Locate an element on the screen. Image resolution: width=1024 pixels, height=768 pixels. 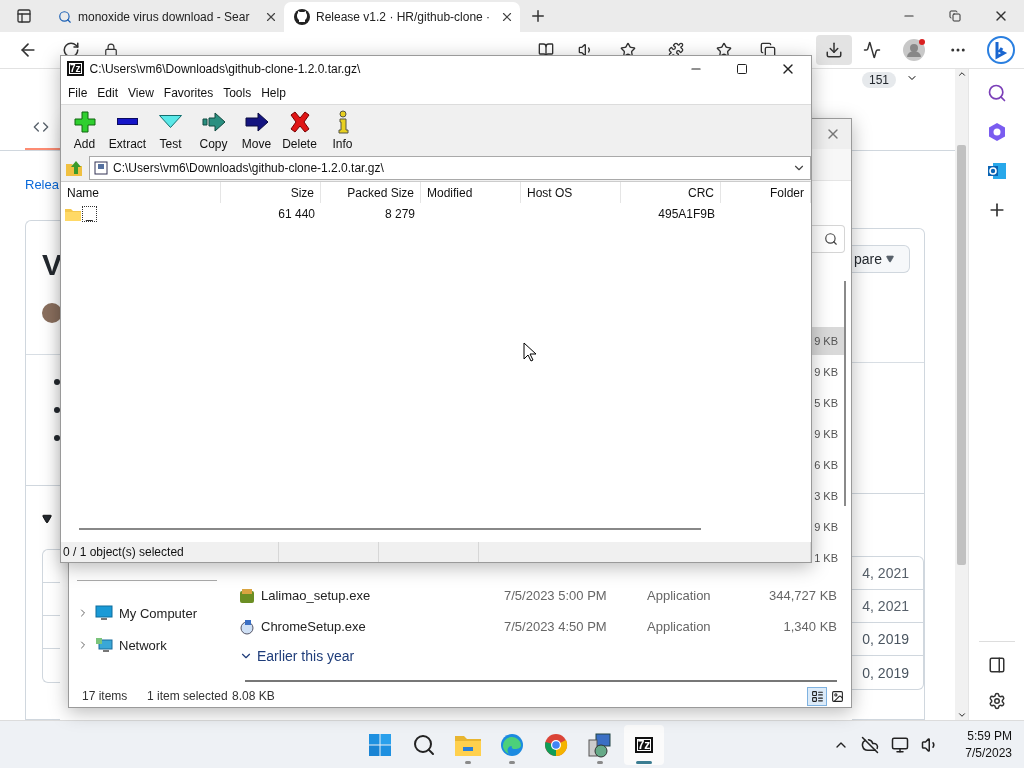
packed-size-cell-text: 8 279 is located at coordinates (399, 214).